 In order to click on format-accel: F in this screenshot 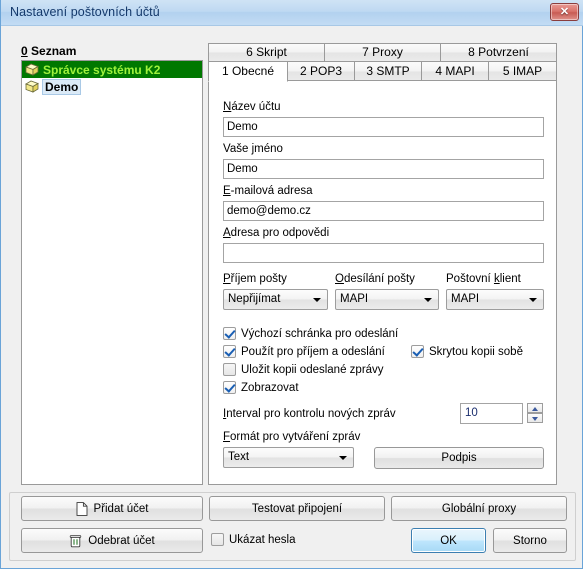, I will do `click(227, 437)`.